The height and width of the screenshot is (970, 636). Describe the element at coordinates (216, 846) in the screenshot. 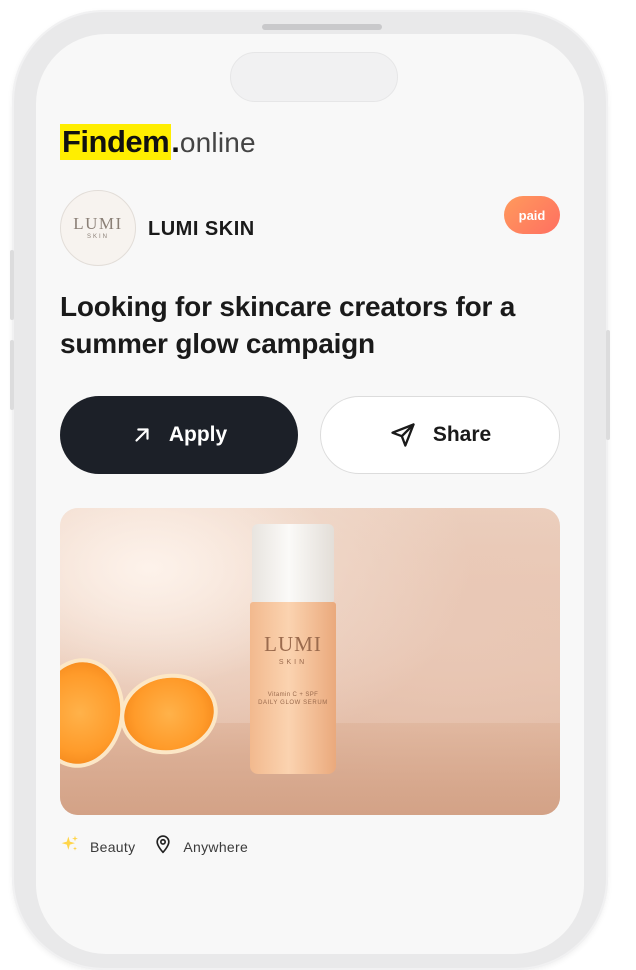

I see `location-label: Anywhere` at that location.